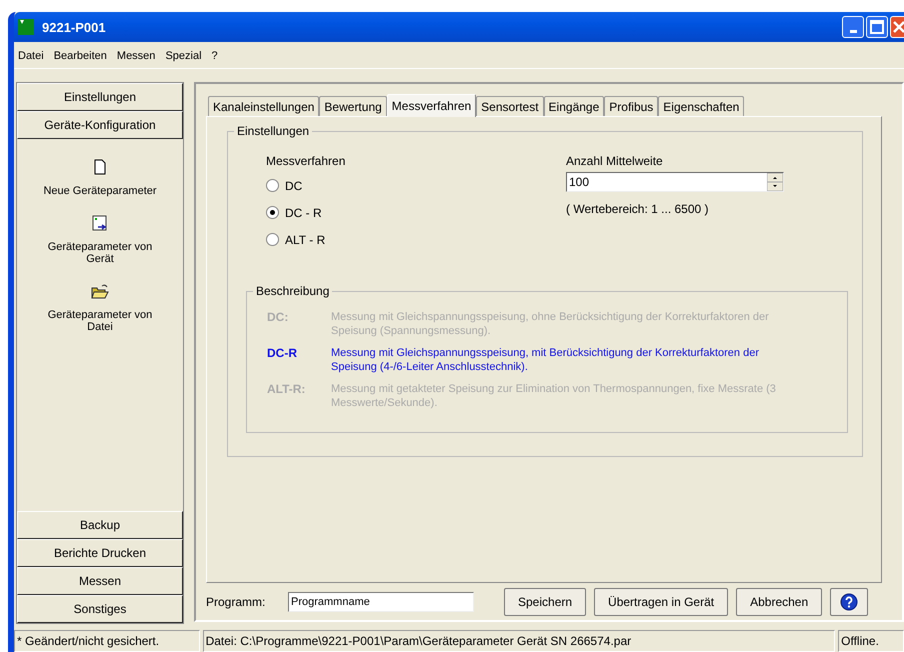 This screenshot has height=652, width=904. Describe the element at coordinates (293, 185) in the screenshot. I see `radio-label: DC` at that location.